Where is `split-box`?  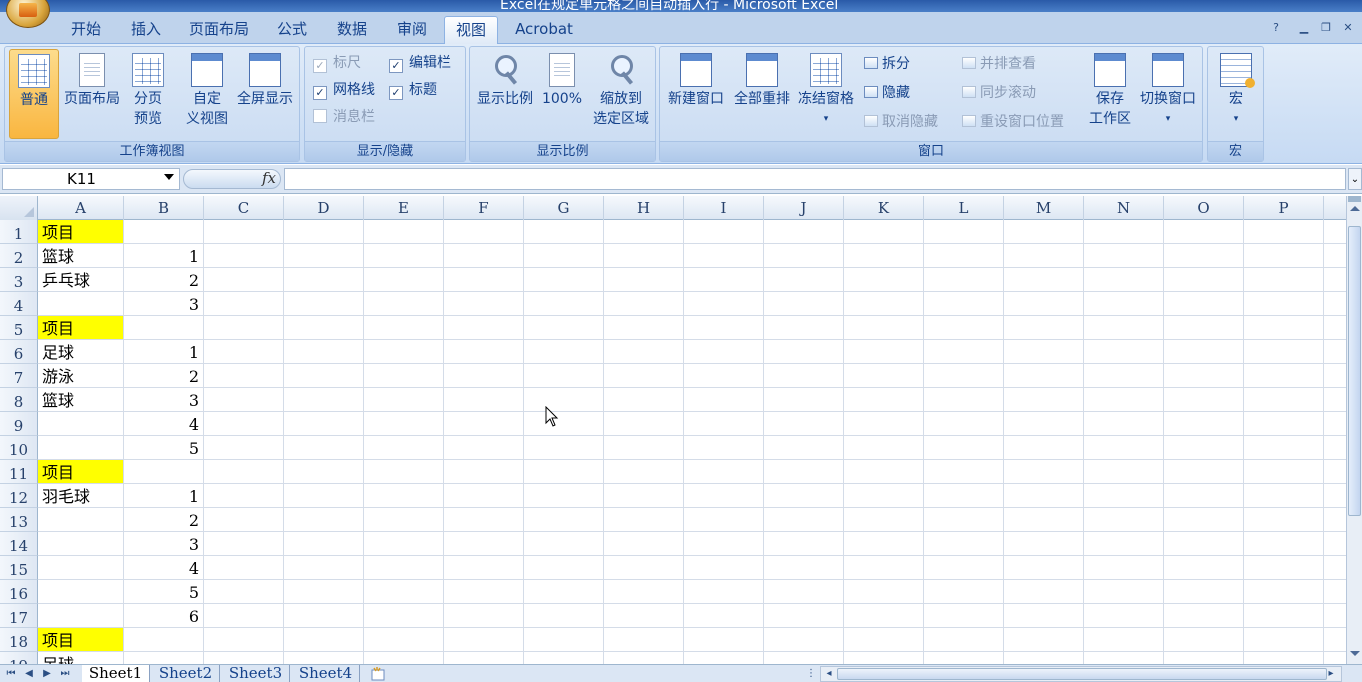 split-box is located at coordinates (1354, 199).